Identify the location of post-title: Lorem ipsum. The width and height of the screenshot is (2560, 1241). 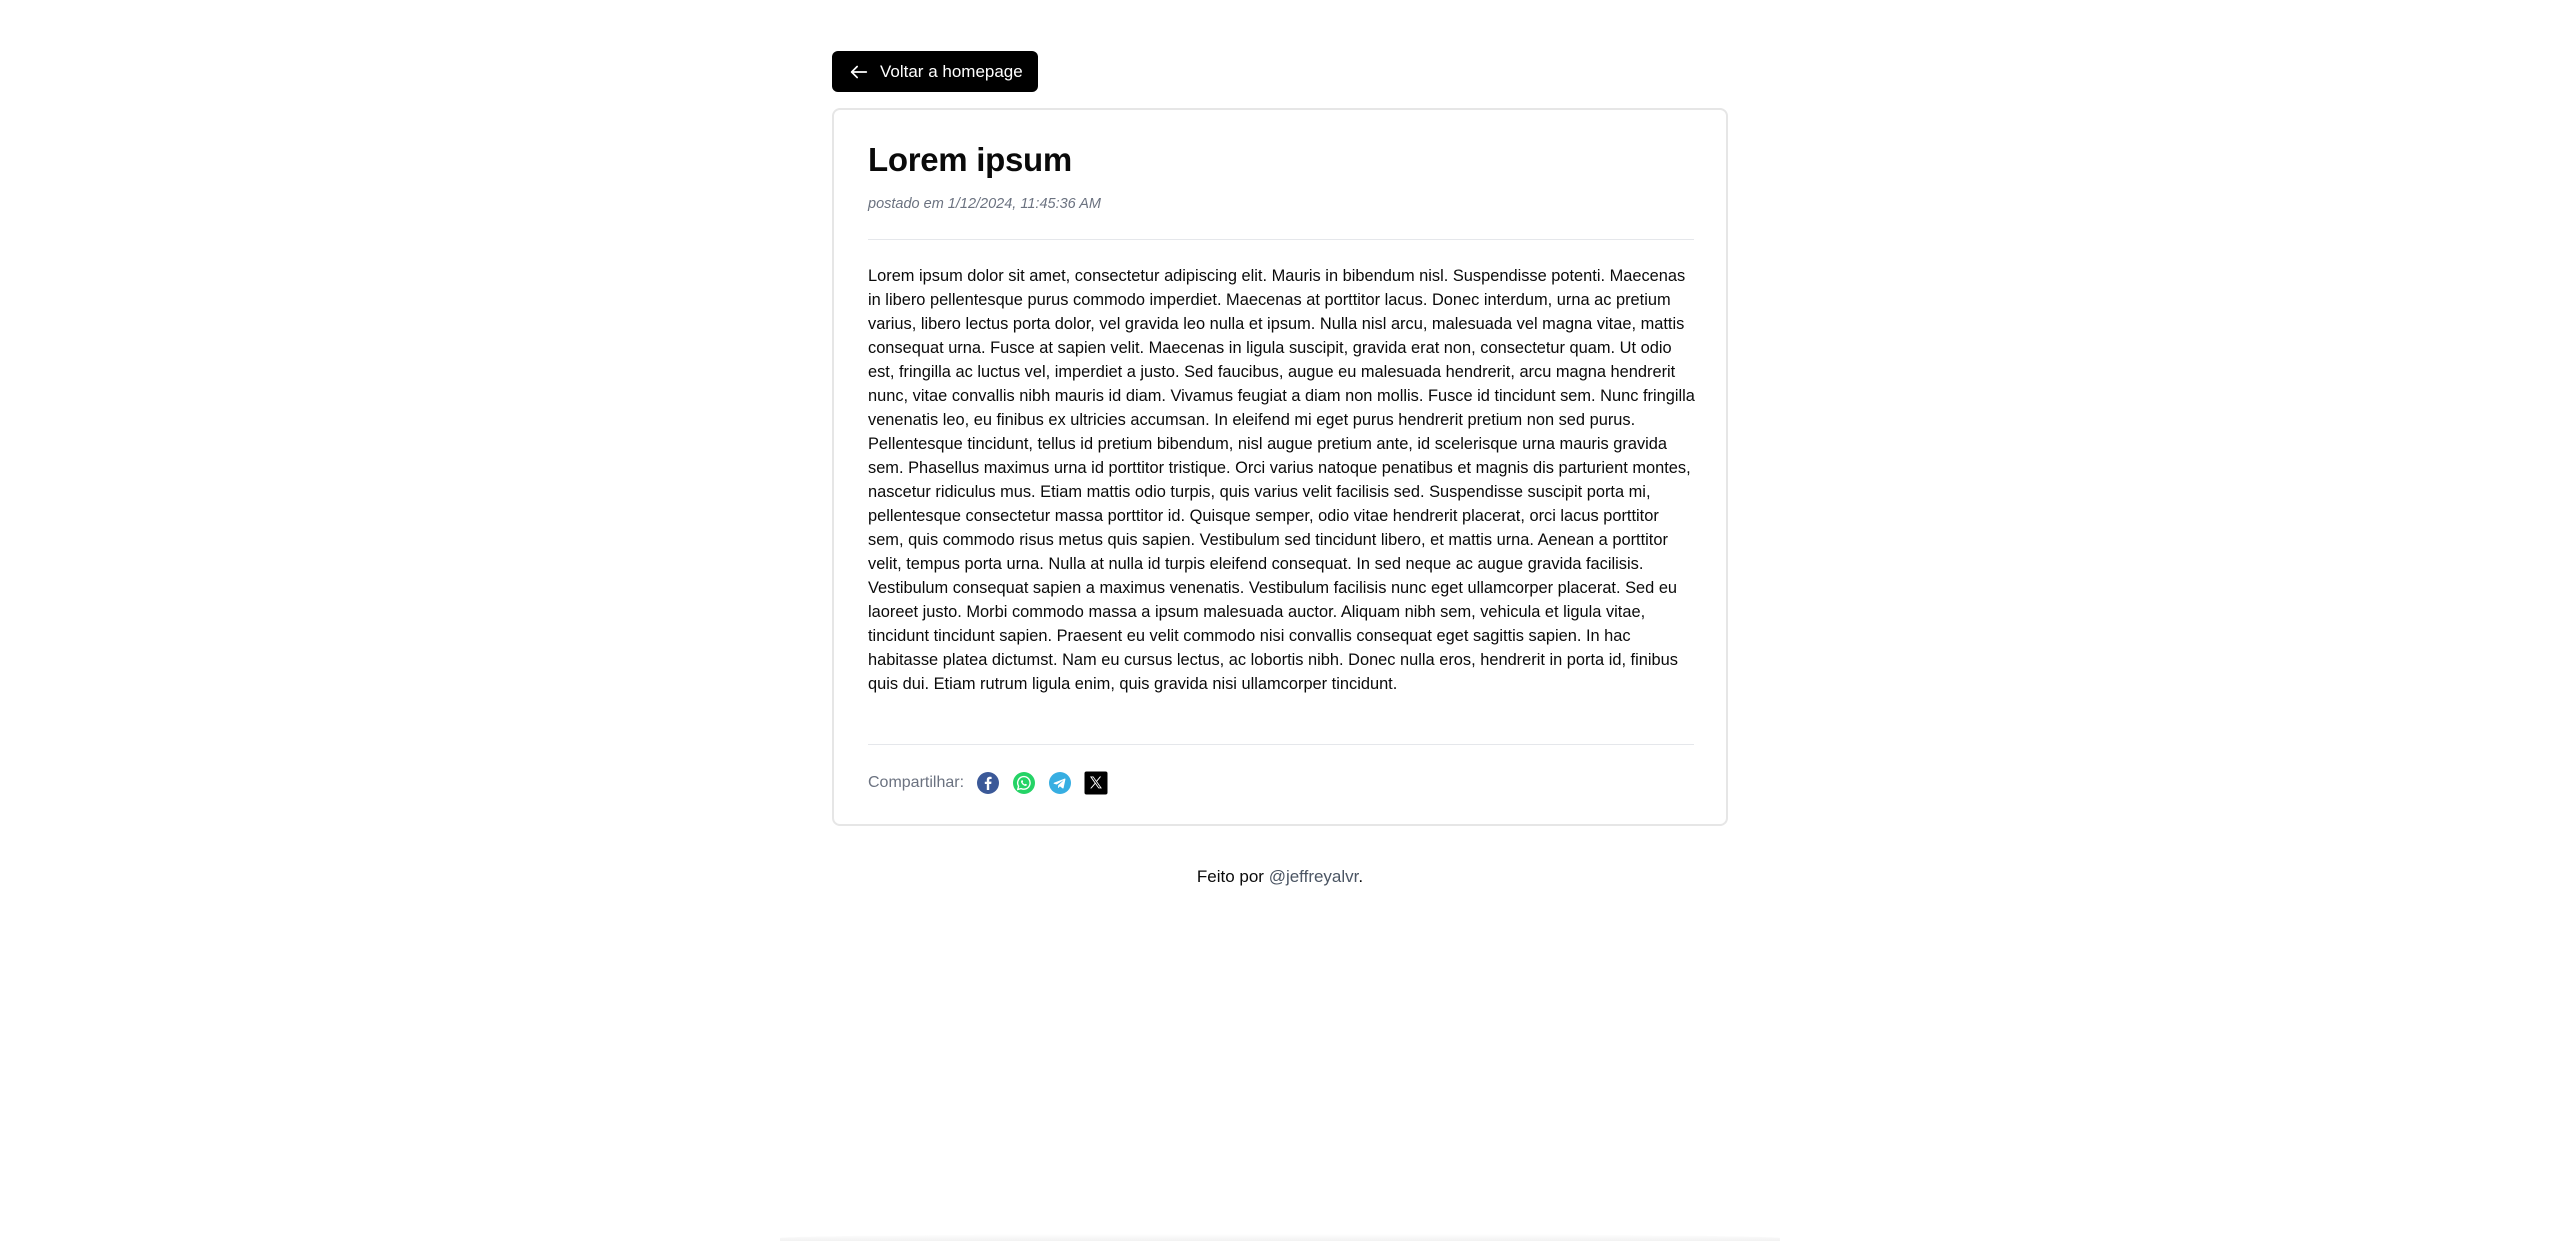
(970, 159).